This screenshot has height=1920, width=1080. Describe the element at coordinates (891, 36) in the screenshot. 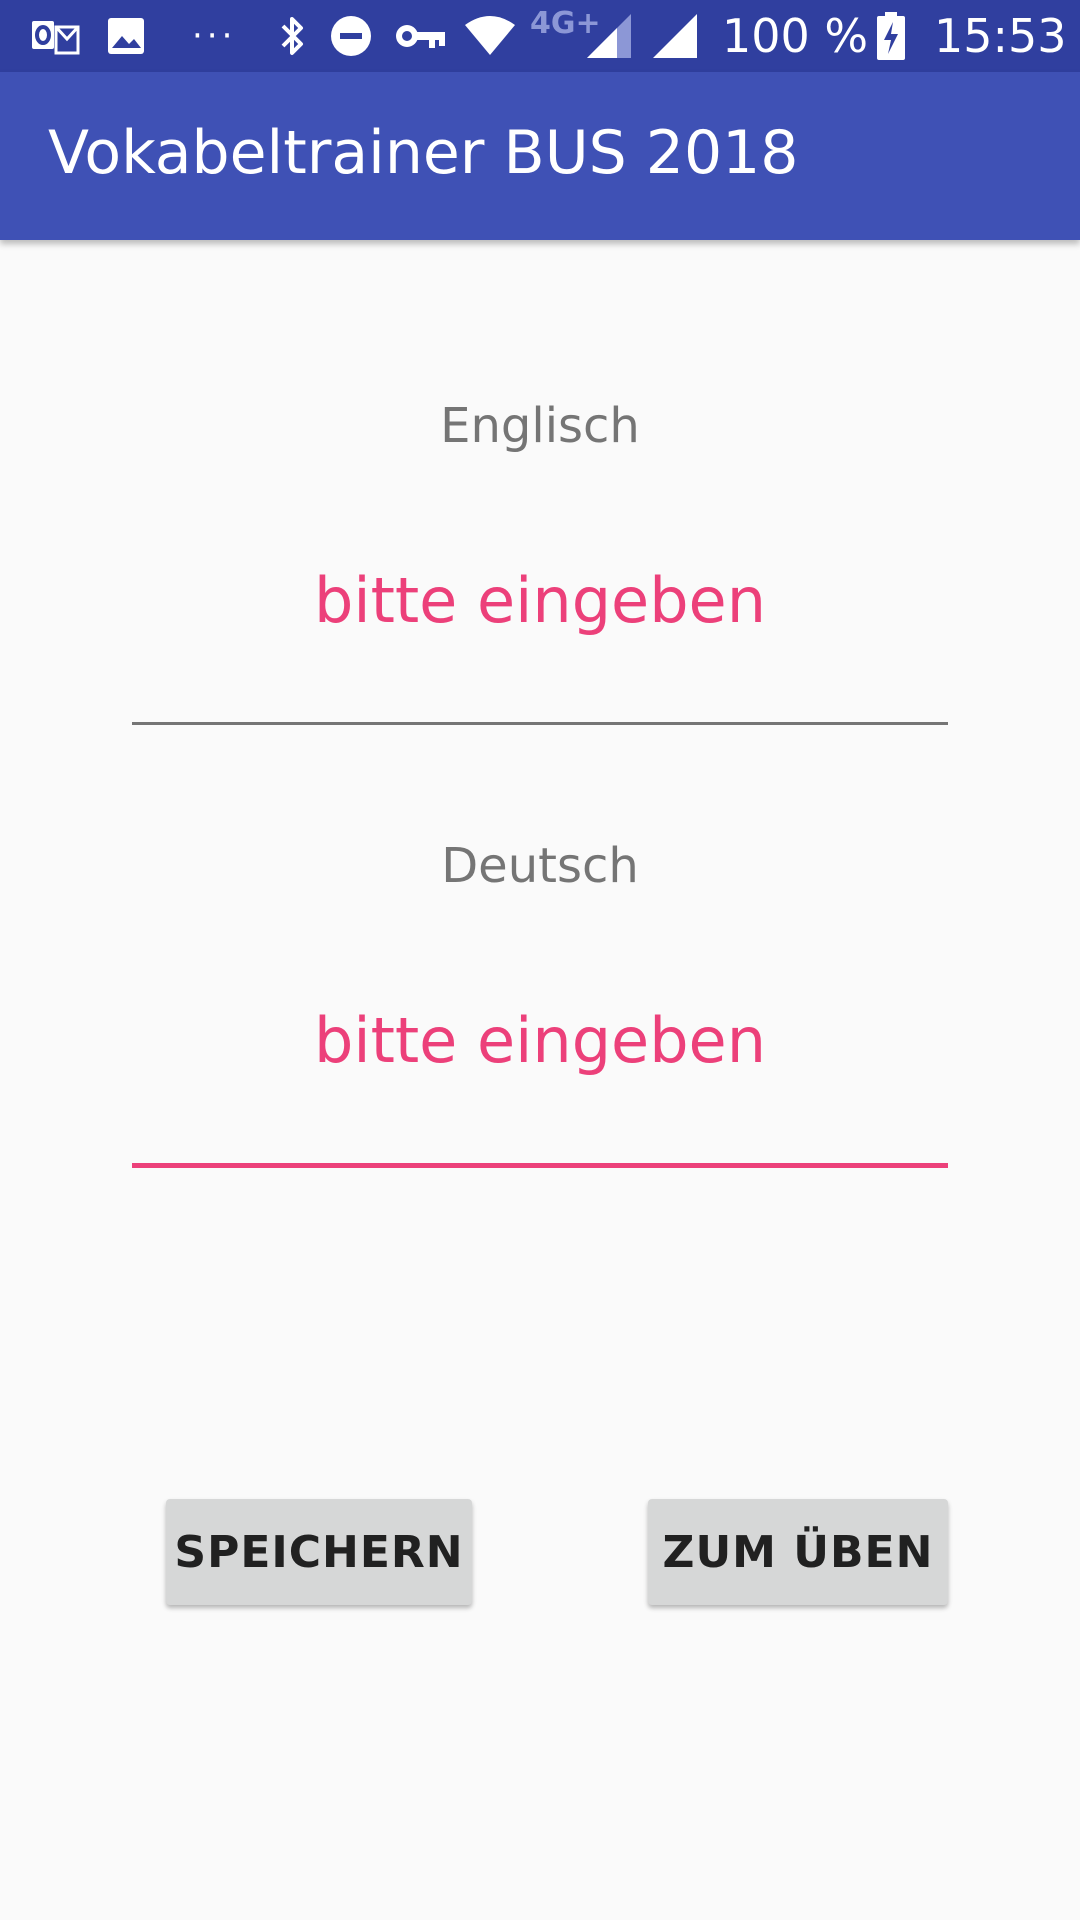

I see `battery-charging-icon` at that location.